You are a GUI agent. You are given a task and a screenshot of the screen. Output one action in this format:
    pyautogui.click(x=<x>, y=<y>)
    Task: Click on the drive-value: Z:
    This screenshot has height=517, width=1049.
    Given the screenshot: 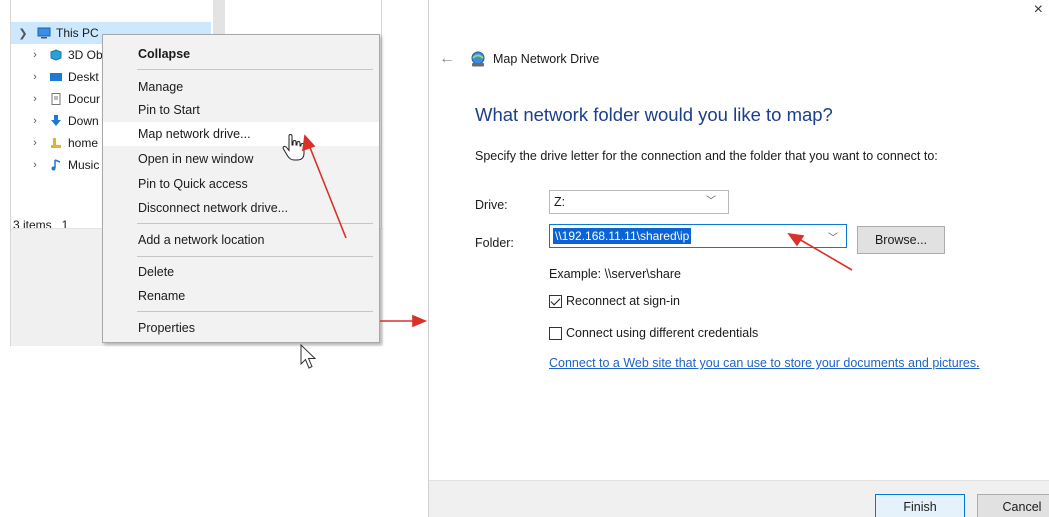 What is the action you would take?
    pyautogui.click(x=560, y=202)
    